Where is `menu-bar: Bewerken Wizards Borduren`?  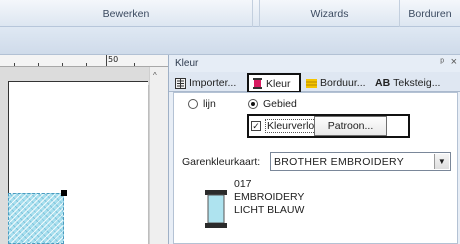 menu-bar: Bewerken Wizards Borduren is located at coordinates (230, 13).